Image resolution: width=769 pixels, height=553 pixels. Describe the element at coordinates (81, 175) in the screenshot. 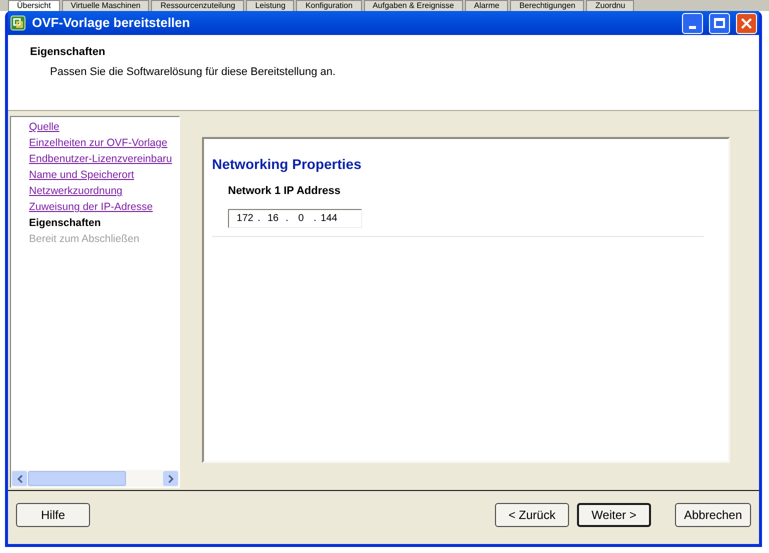

I see `step-item: Name und Speicherort` at that location.